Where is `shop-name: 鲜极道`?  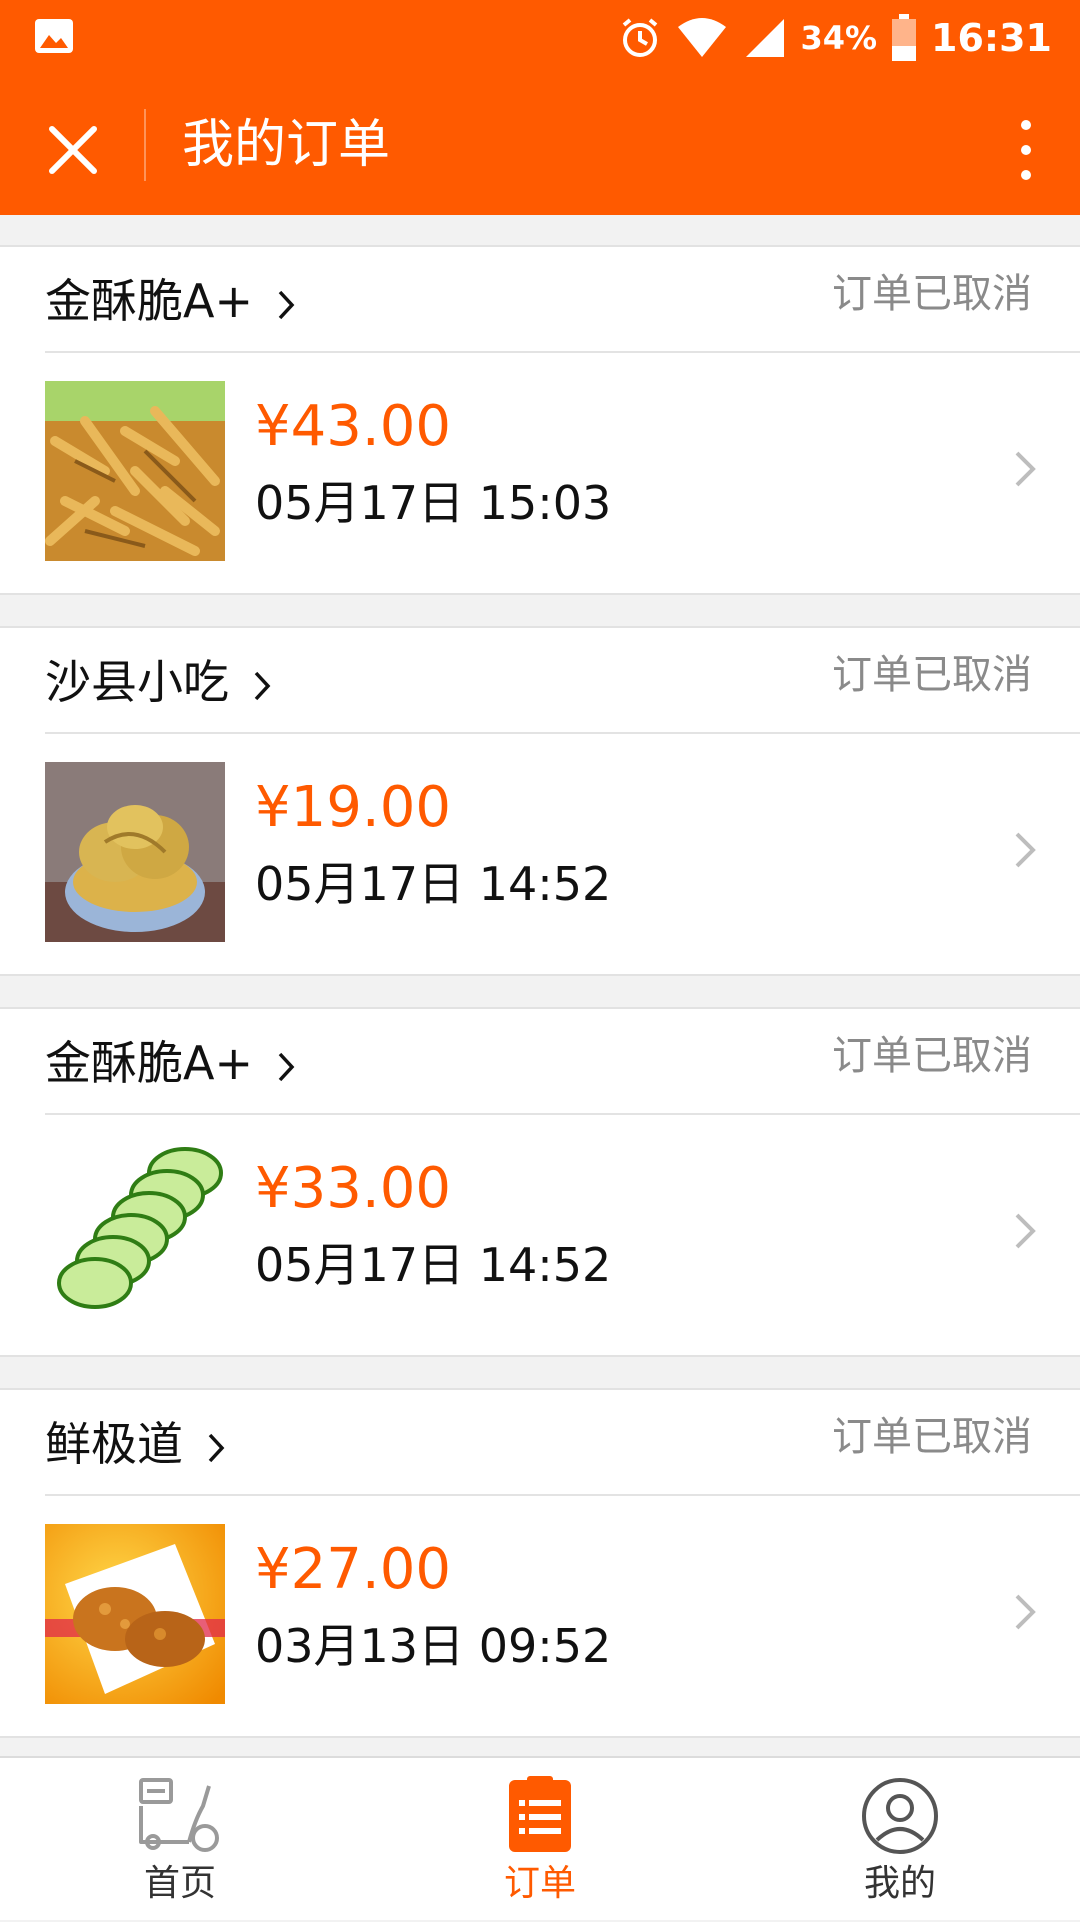 shop-name: 鲜极道 is located at coordinates (114, 1444).